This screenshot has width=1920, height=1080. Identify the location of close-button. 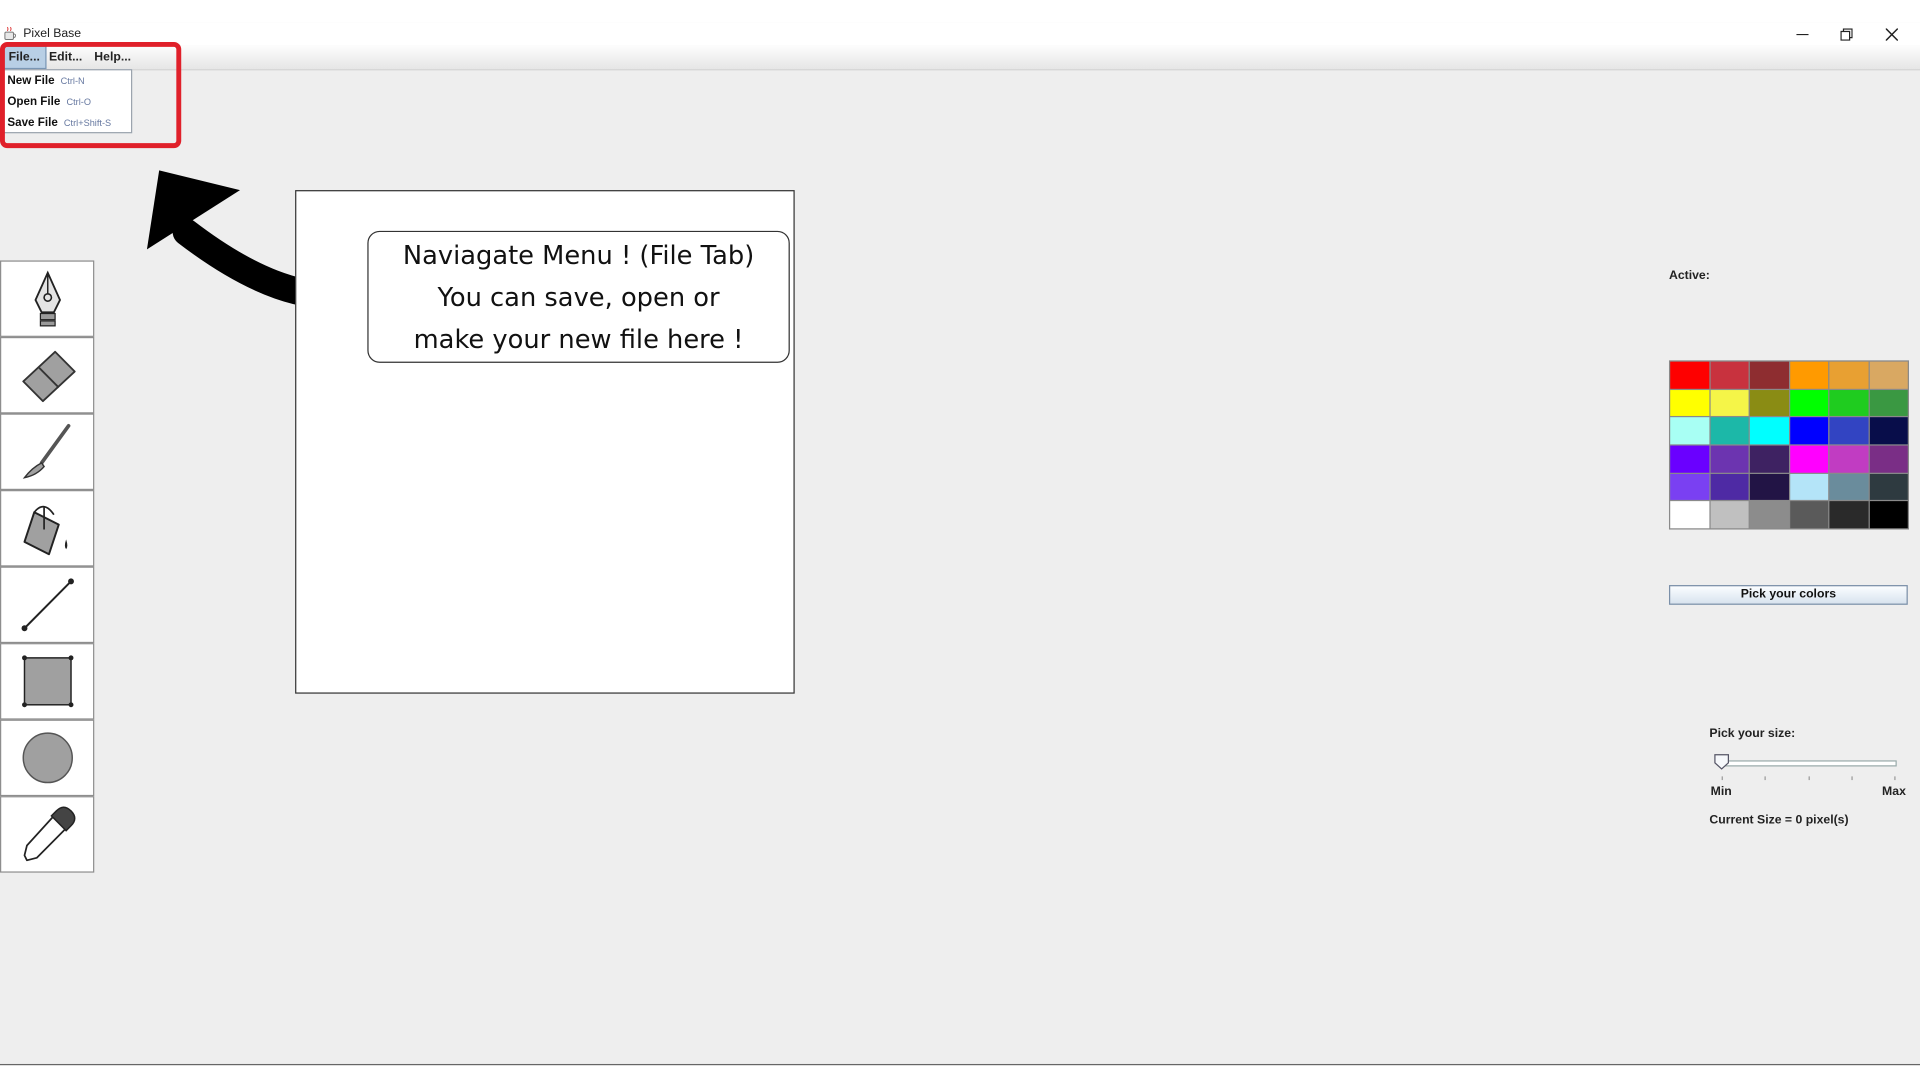
(1892, 33).